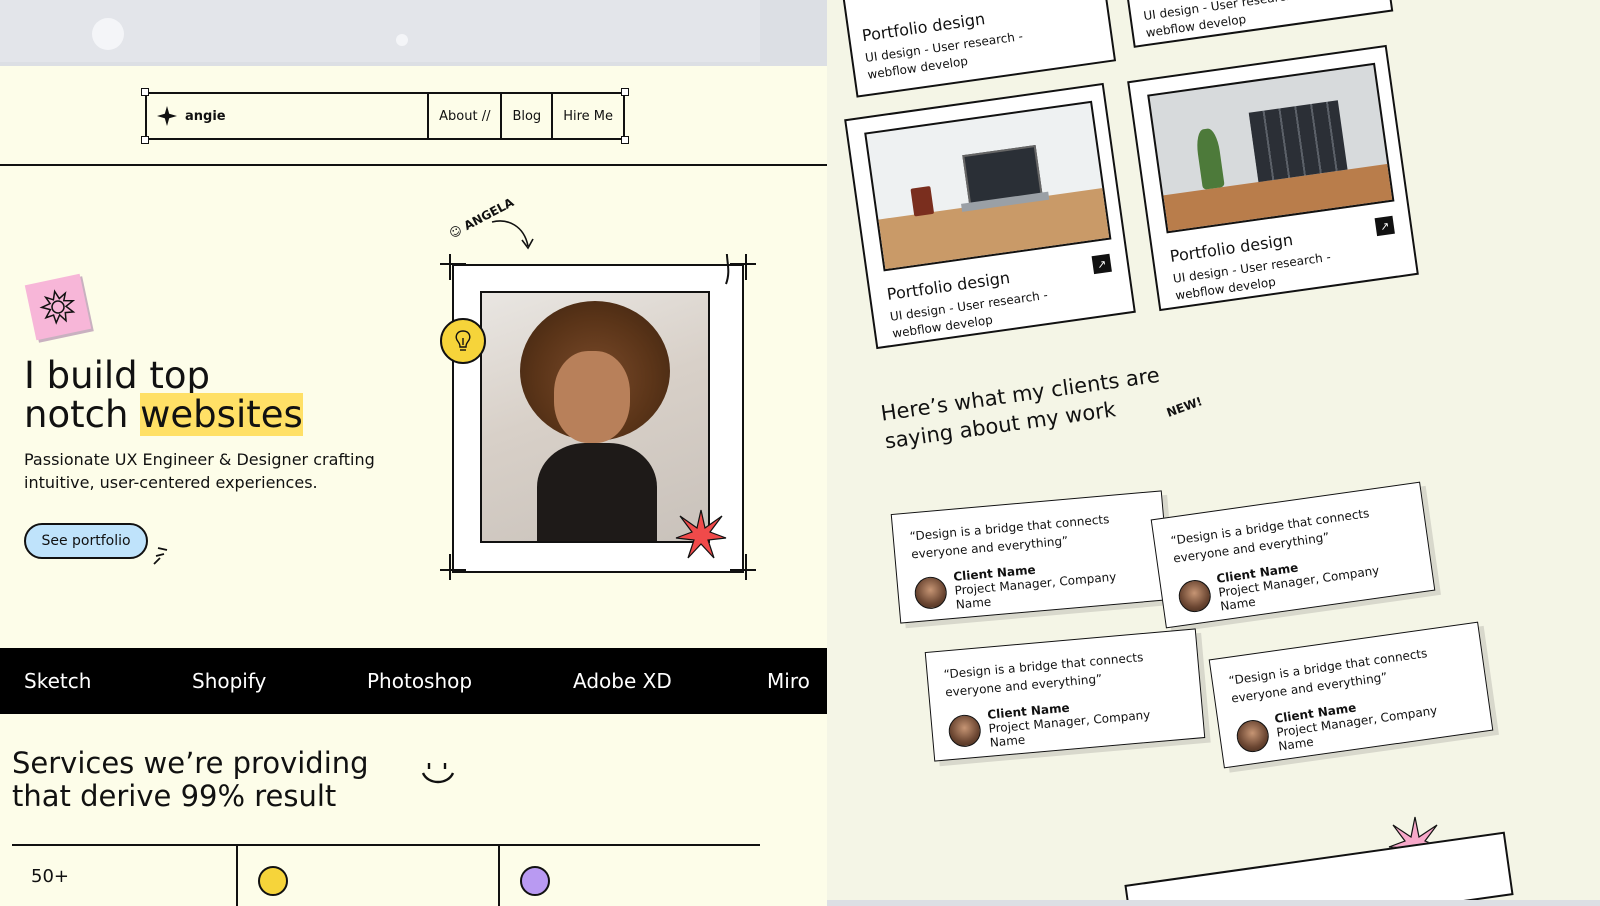  I want to click on services-title-line1: Services we’re providing, so click(190, 763).